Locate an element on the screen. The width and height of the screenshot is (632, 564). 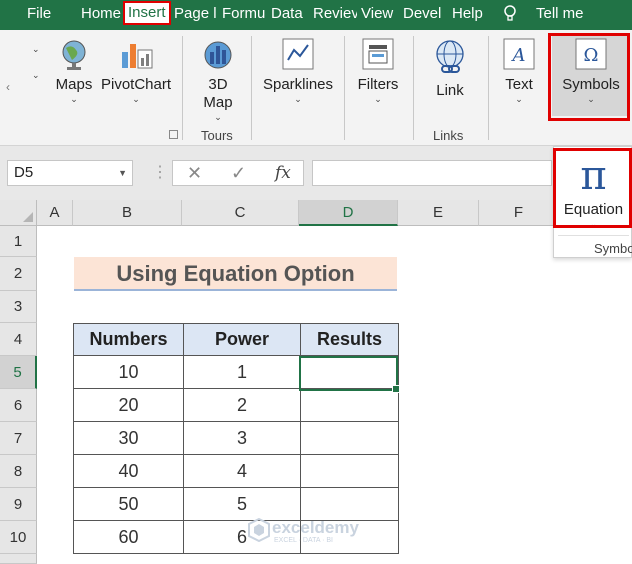
text-button: A Text ⌄ is located at coordinates (519, 70).